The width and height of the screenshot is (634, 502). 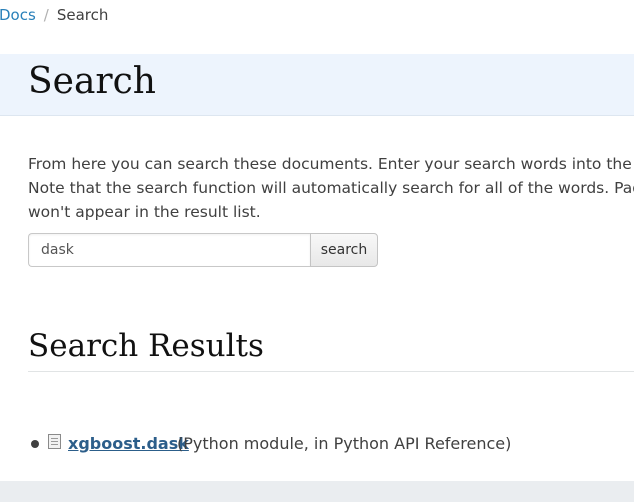 What do you see at coordinates (35, 444) in the screenshot?
I see `bullet-icon` at bounding box center [35, 444].